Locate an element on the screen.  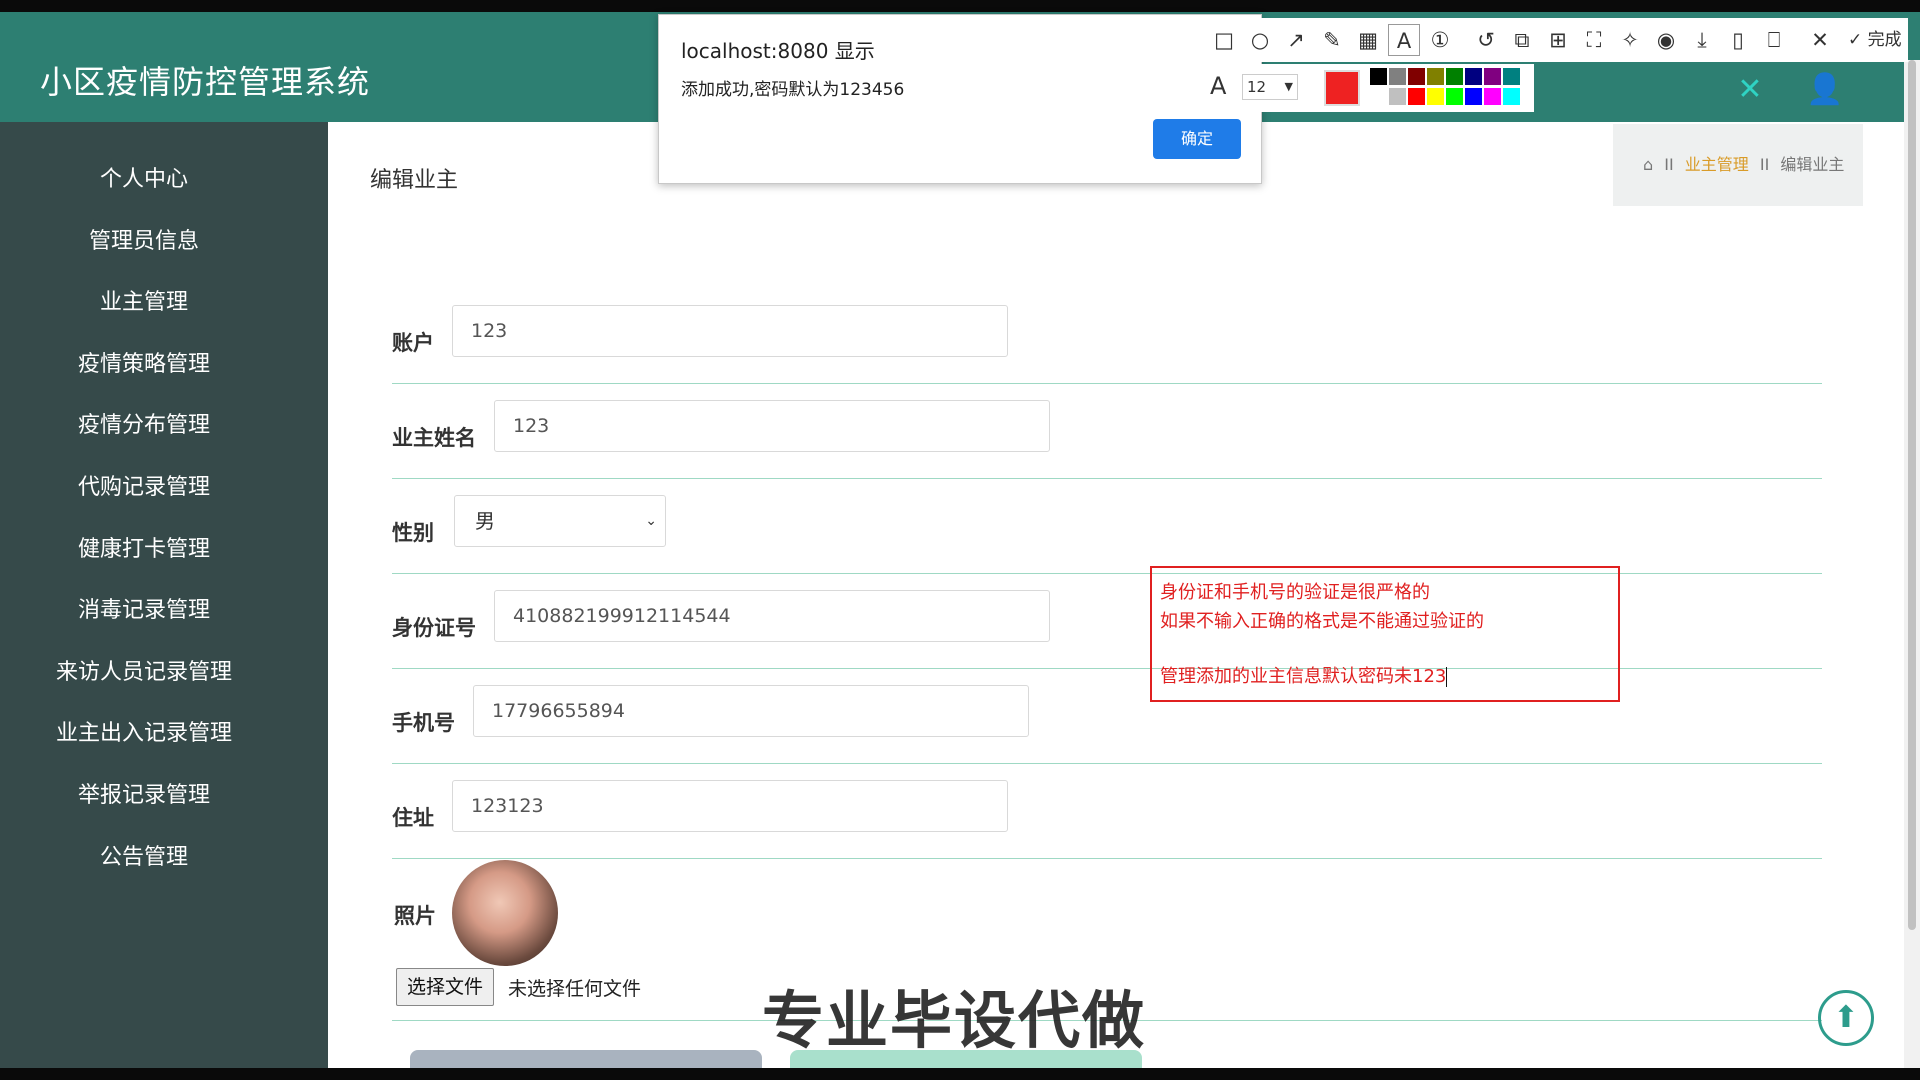
record-icon: ◉ is located at coordinates (1666, 40).